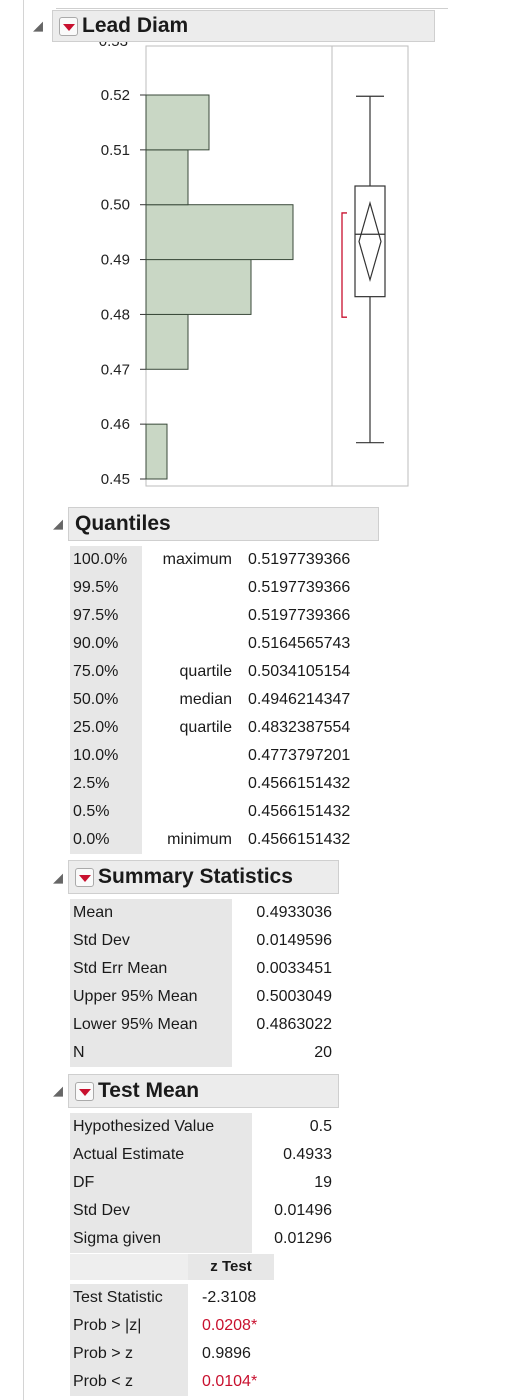  What do you see at coordinates (129, 1382) in the screenshot?
I see `z-test-label: Prob < z` at bounding box center [129, 1382].